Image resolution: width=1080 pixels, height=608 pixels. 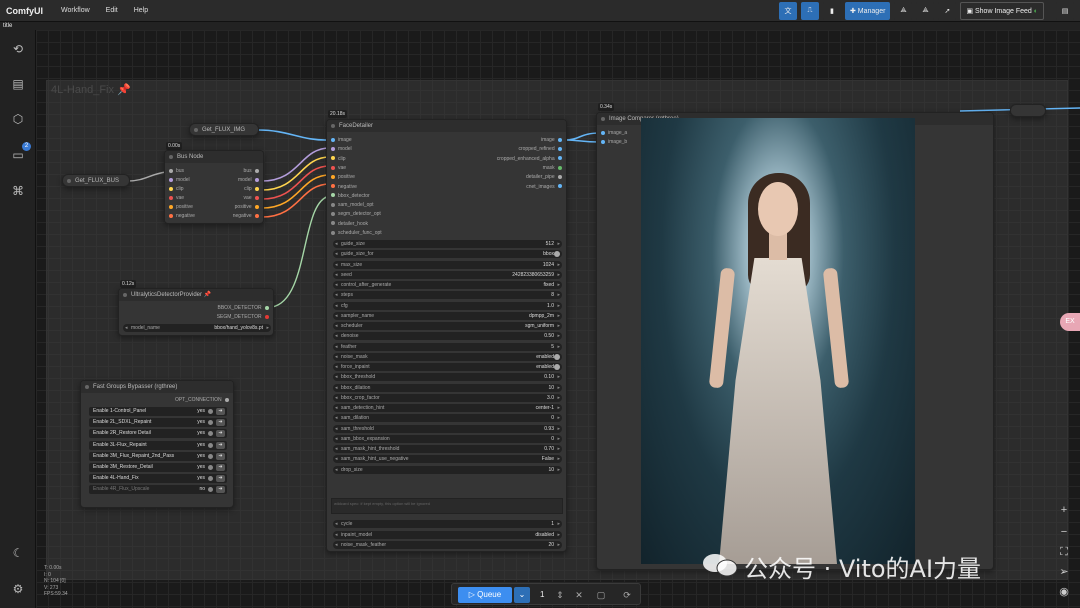 What do you see at coordinates (447, 418) in the screenshot?
I see `fd-widget-sam-dilation: sam_dilation 0` at bounding box center [447, 418].